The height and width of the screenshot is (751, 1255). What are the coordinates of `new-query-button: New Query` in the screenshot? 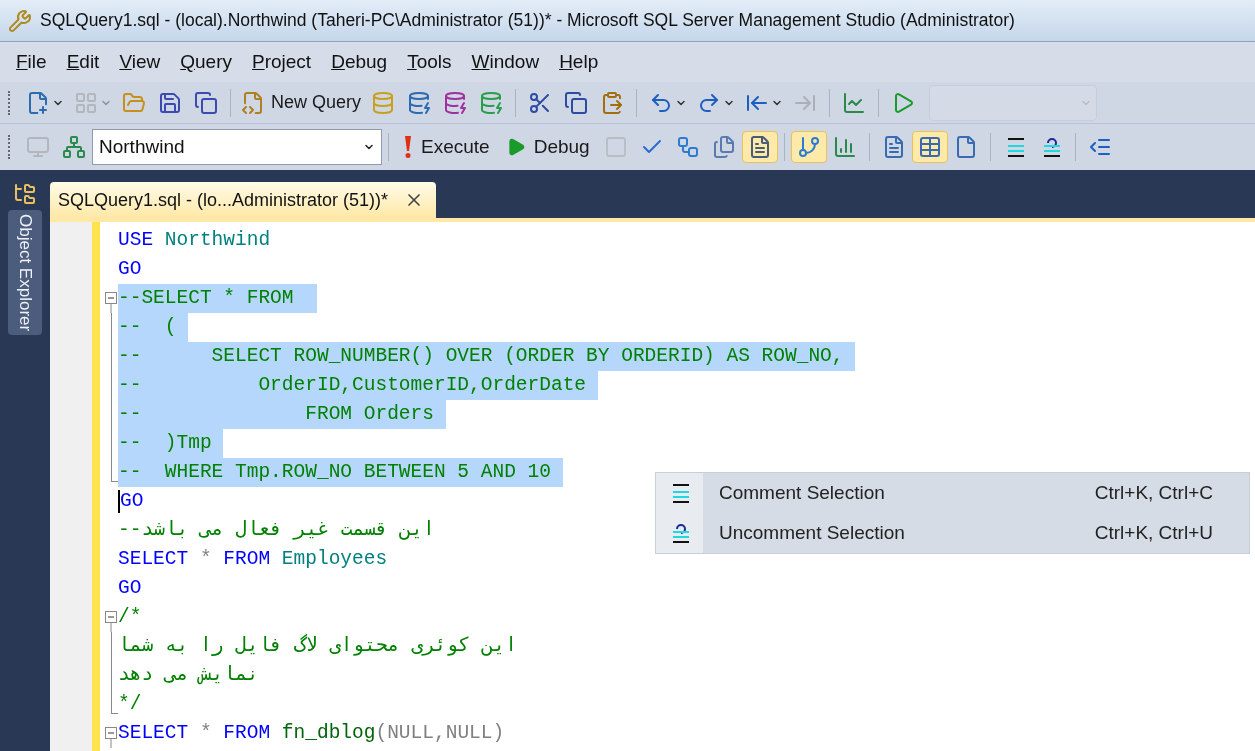 It's located at (301, 102).